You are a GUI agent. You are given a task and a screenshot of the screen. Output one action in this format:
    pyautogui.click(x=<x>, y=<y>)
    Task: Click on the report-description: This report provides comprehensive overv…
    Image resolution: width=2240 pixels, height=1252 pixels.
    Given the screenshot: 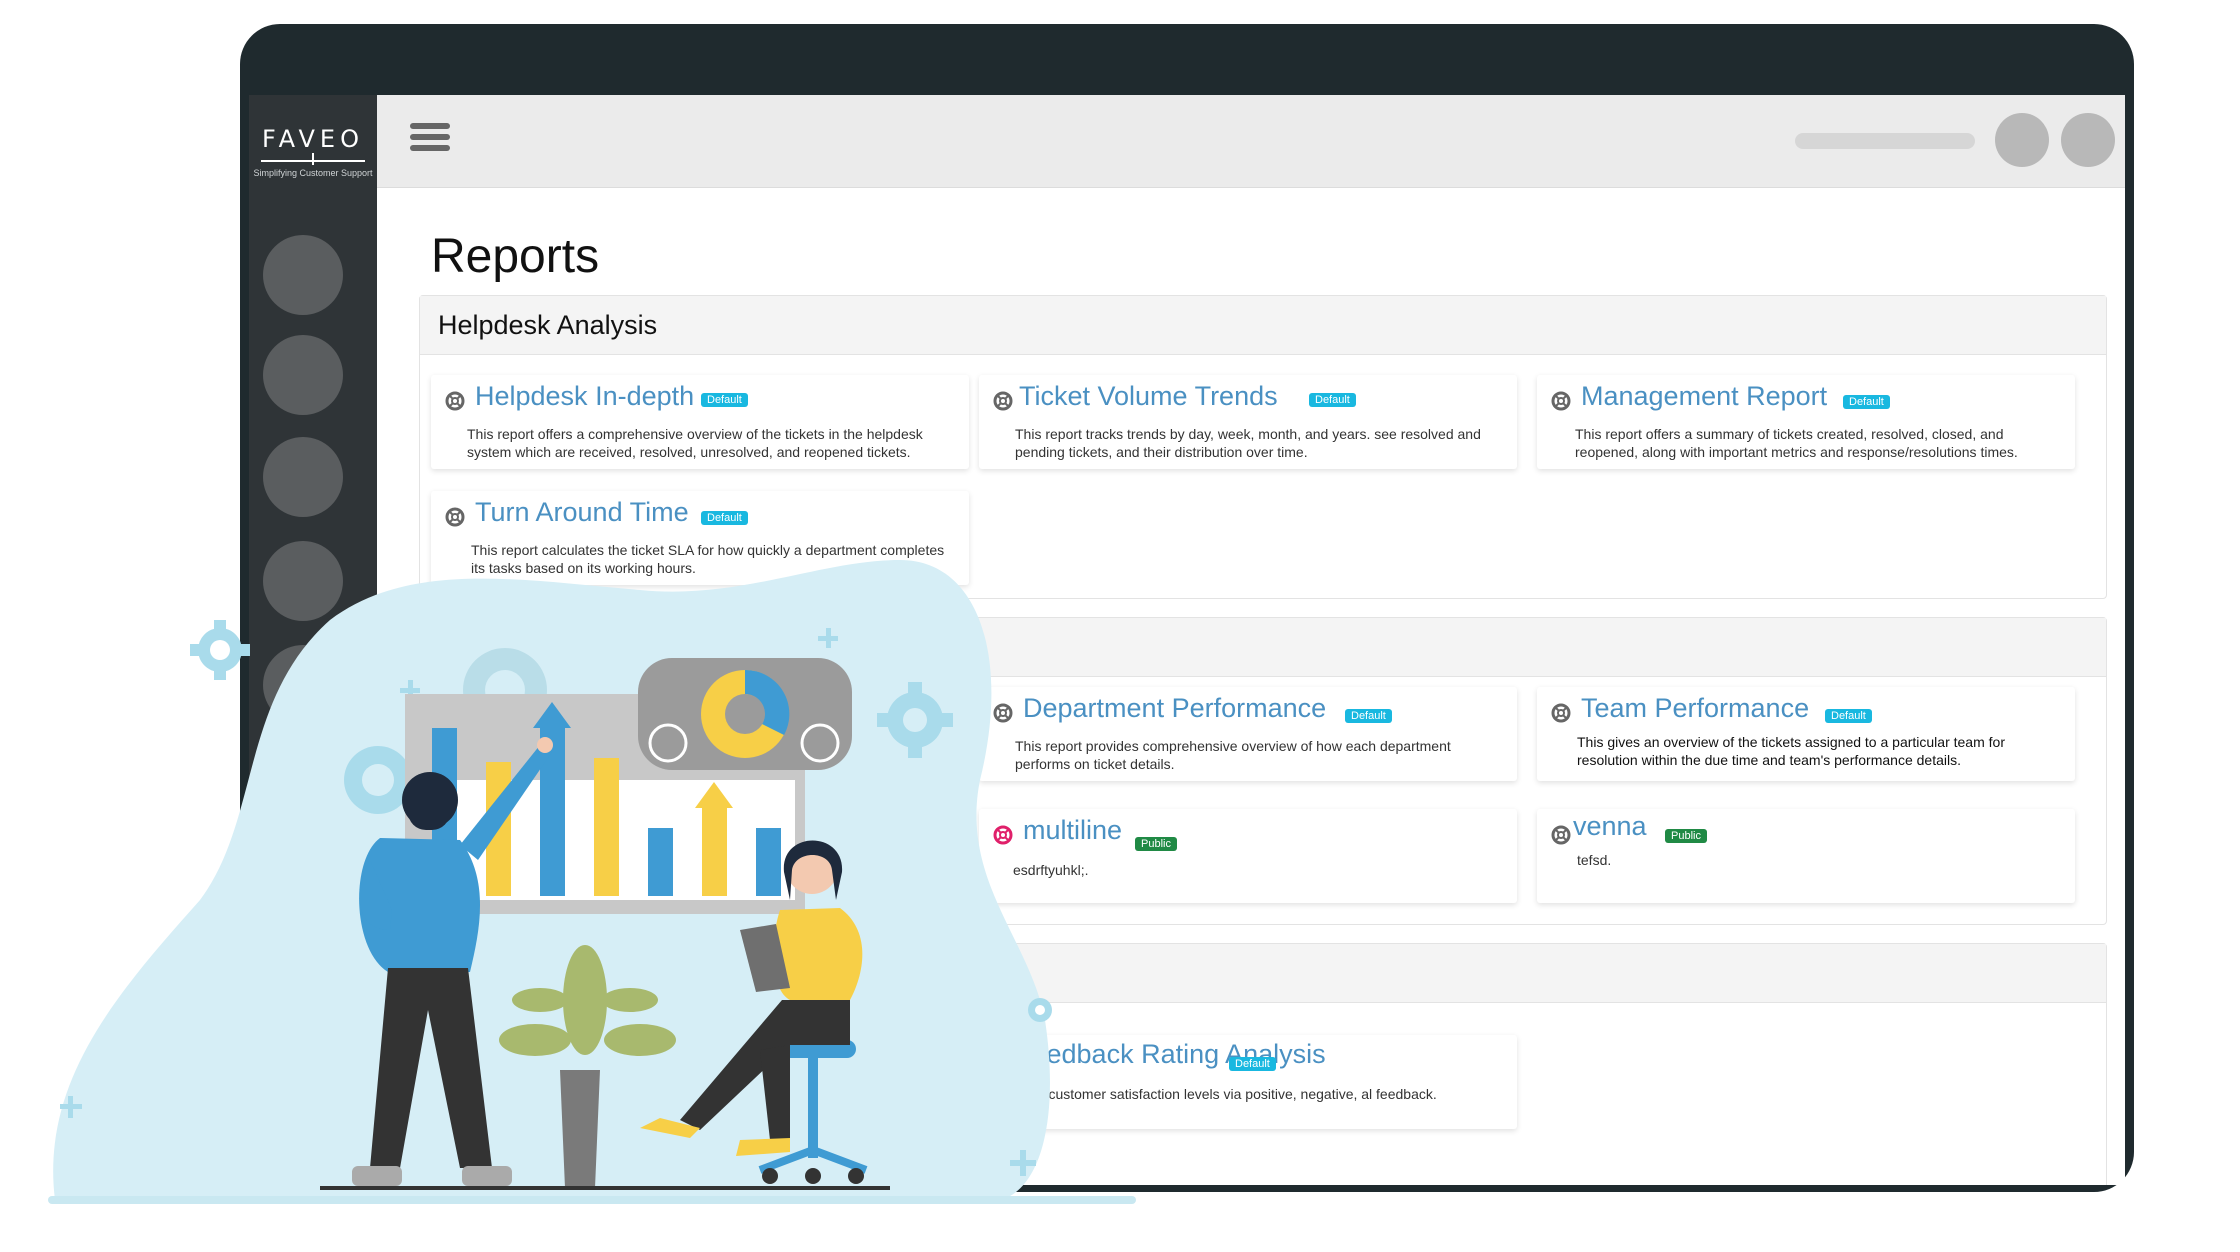 What is the action you would take?
    pyautogui.click(x=1233, y=755)
    